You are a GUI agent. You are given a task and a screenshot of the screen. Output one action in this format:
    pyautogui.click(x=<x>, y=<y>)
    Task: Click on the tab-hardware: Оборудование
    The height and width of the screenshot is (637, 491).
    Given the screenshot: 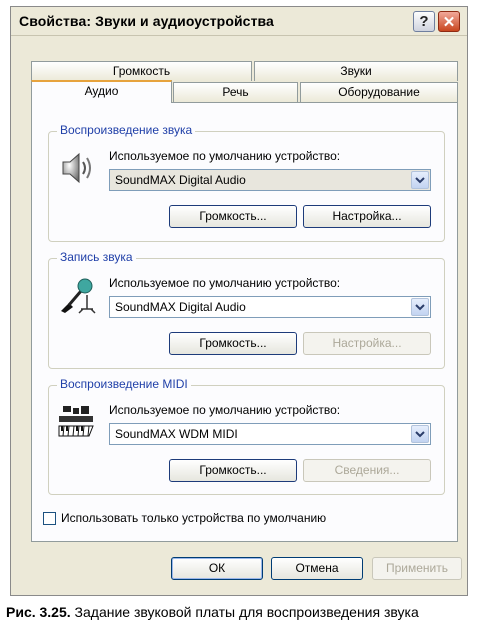 What is the action you would take?
    pyautogui.click(x=379, y=92)
    